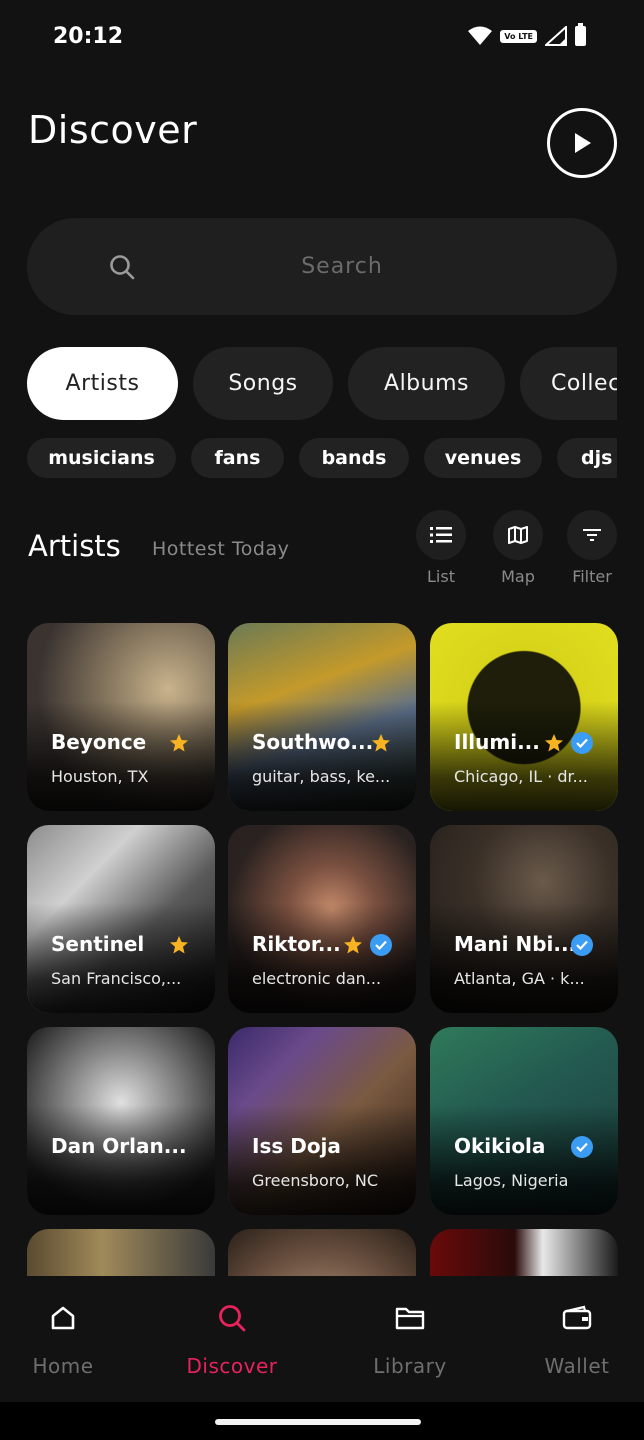 The height and width of the screenshot is (1440, 644). Describe the element at coordinates (556, 36) in the screenshot. I see `signal-icon` at that location.